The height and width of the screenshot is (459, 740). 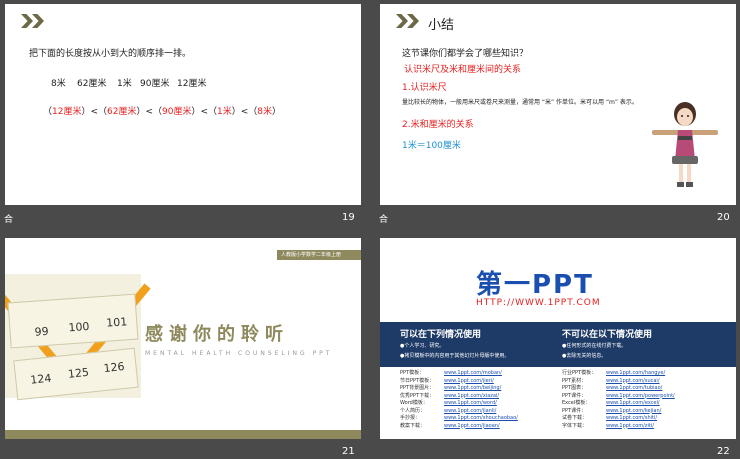 What do you see at coordinates (417, 388) in the screenshot?
I see `link-label: PPT背景图片：` at bounding box center [417, 388].